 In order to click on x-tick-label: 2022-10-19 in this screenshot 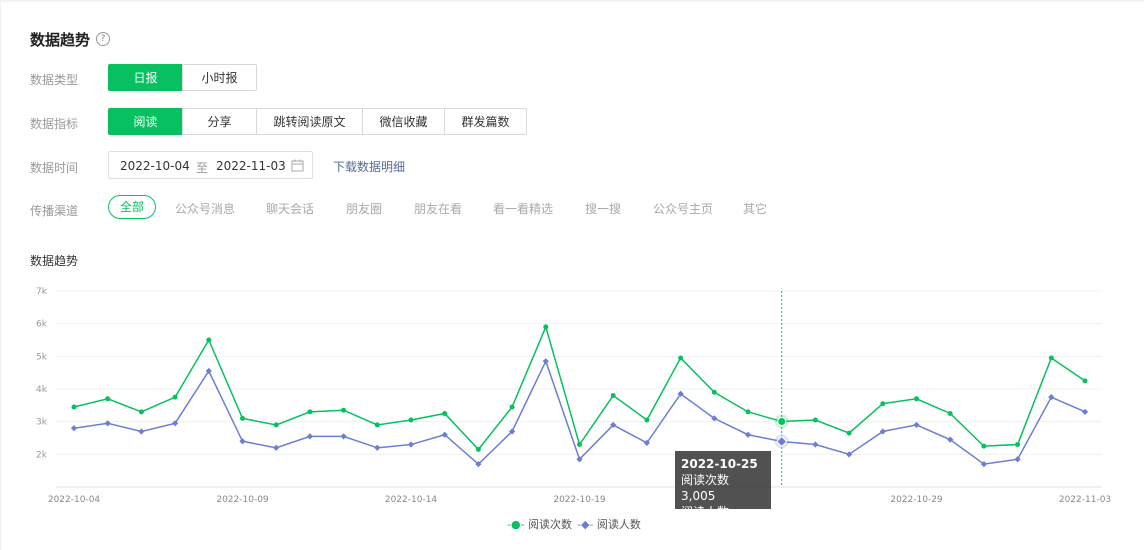, I will do `click(579, 500)`.